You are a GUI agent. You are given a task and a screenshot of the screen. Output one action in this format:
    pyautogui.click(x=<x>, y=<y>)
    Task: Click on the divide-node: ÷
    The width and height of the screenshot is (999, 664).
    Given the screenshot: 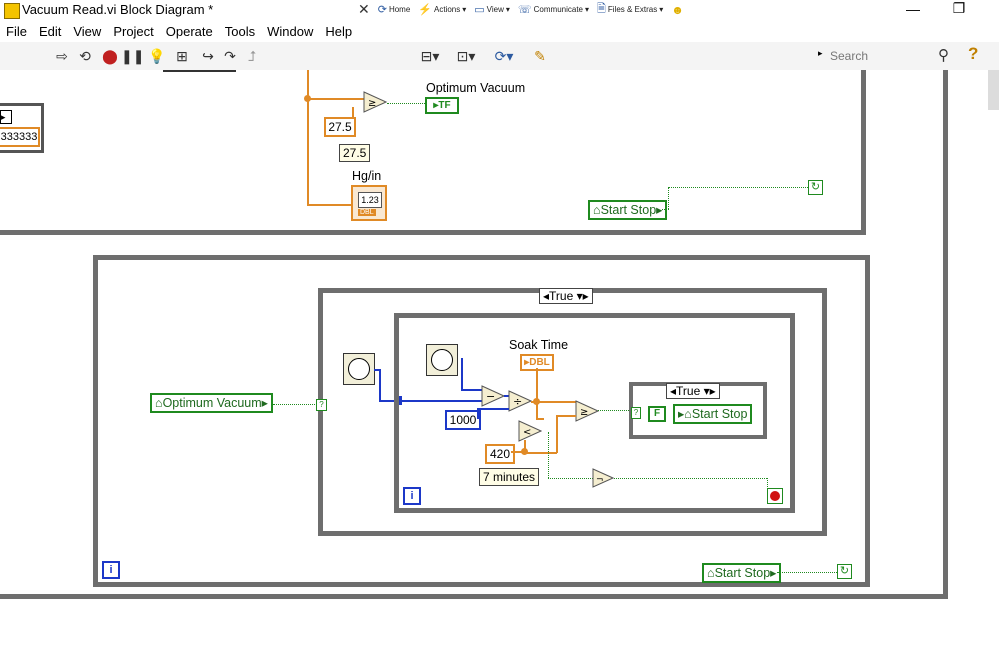 What is the action you would take?
    pyautogui.click(x=520, y=401)
    